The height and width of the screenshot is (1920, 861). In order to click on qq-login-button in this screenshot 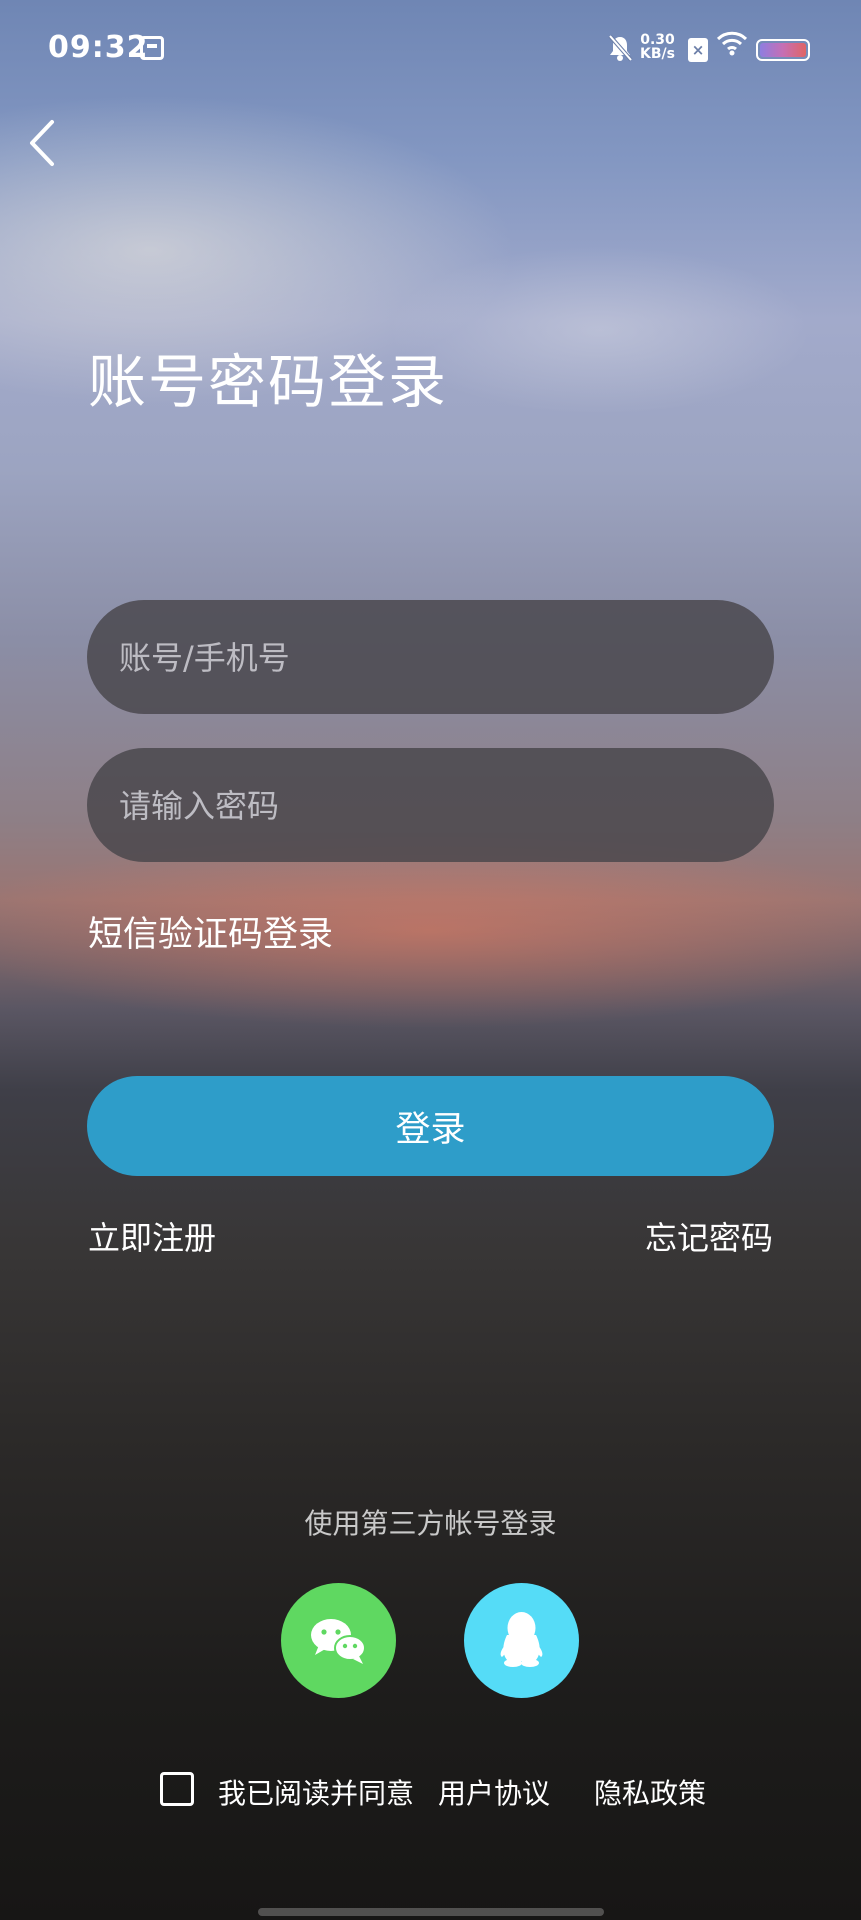, I will do `click(521, 1640)`.